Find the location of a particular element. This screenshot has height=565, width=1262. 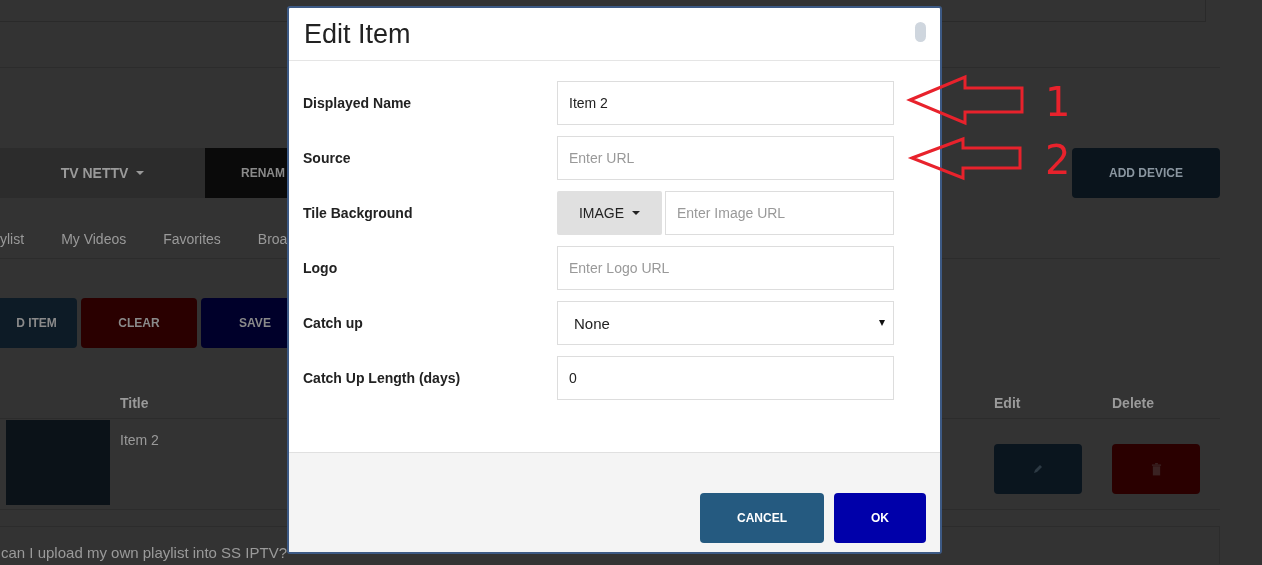

input-field: Item 2 is located at coordinates (725, 103).